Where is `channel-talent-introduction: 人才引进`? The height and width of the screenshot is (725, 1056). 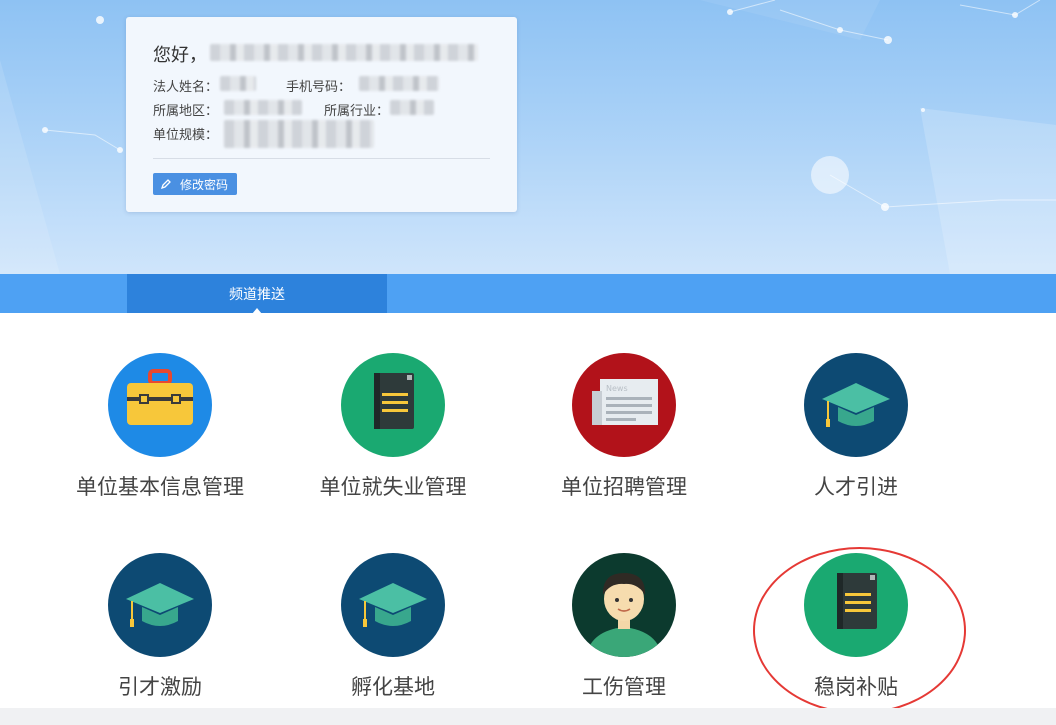
channel-talent-introduction: 人才引进 is located at coordinates (856, 433).